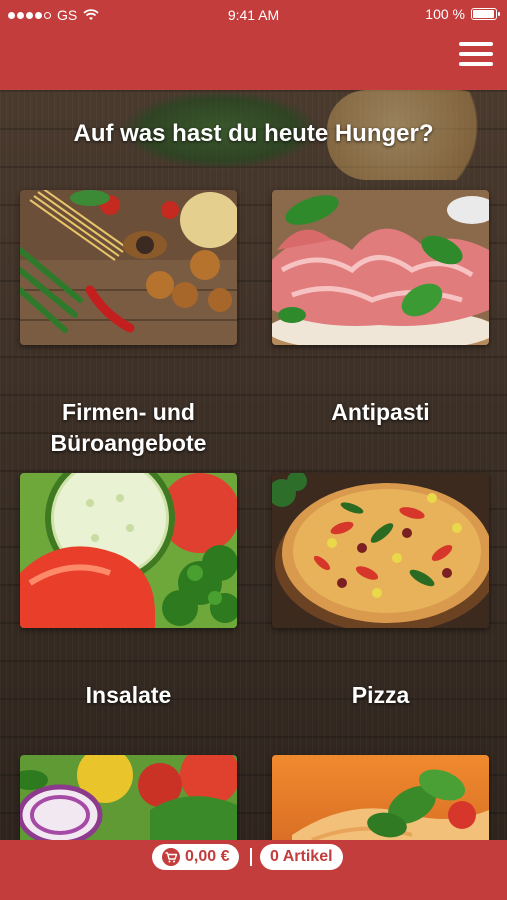 The height and width of the screenshot is (900, 507). What do you see at coordinates (128, 428) in the screenshot?
I see `category-label-firmen: Firmen- und Büroangebote` at bounding box center [128, 428].